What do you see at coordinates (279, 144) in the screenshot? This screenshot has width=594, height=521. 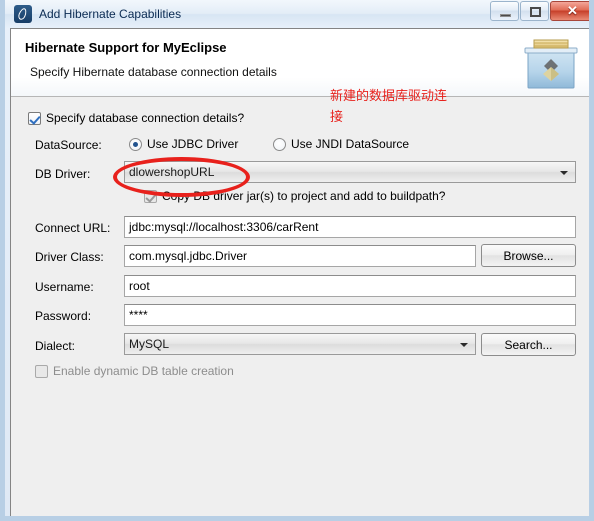 I see `radio-use-jndi-datasource` at bounding box center [279, 144].